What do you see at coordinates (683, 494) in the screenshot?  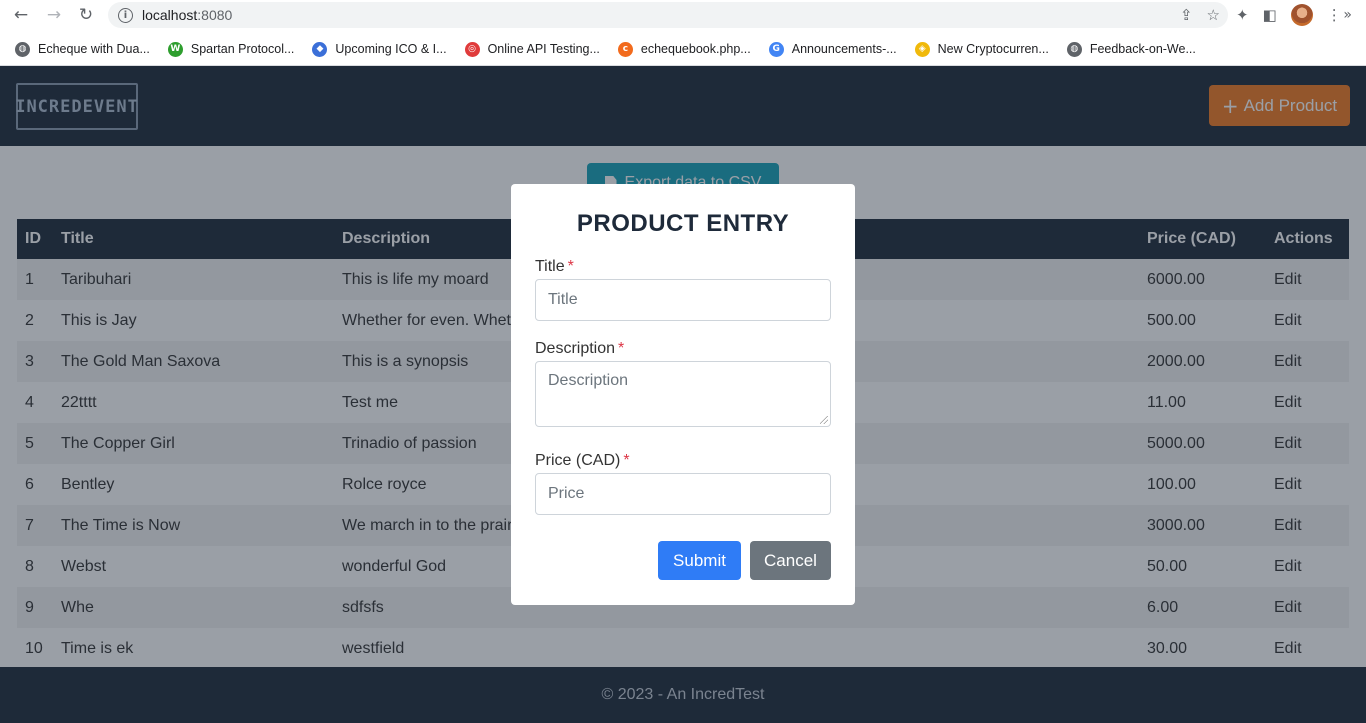 I see `price-input: Price` at bounding box center [683, 494].